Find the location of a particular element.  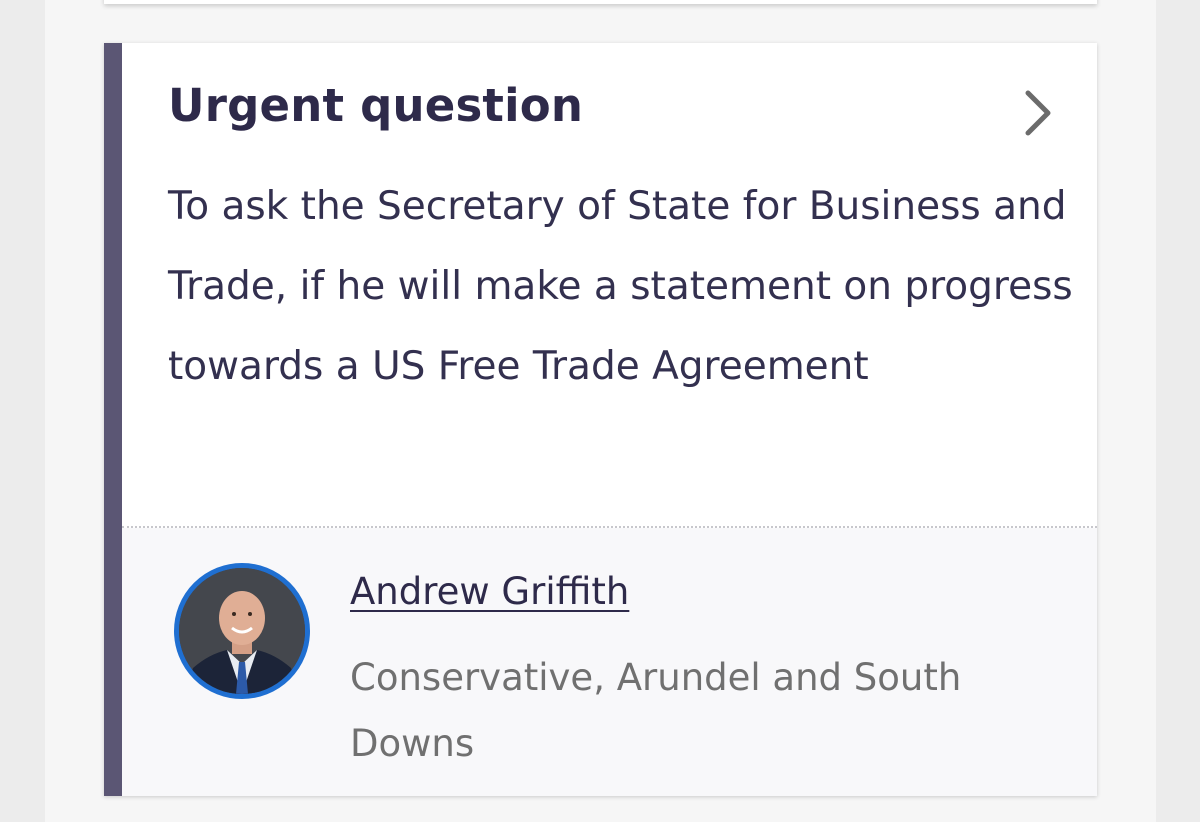

member-portrait is located at coordinates (242, 631).